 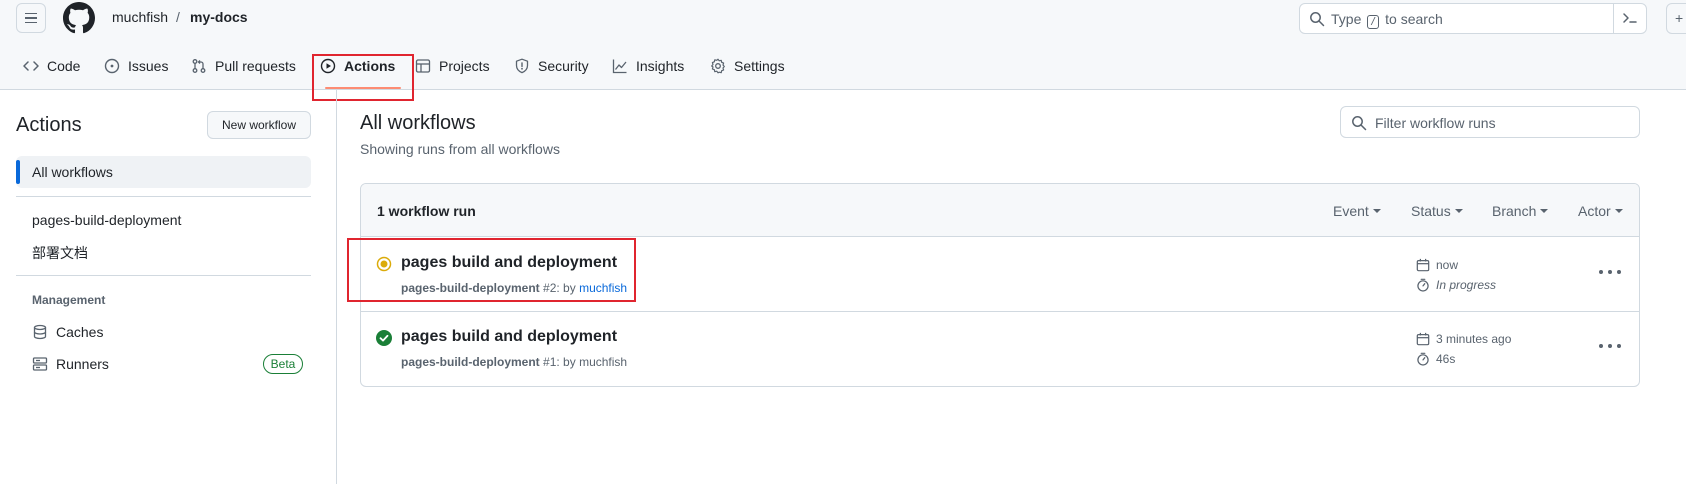 I want to click on global-search-input: Type / to search, so click(x=1473, y=18).